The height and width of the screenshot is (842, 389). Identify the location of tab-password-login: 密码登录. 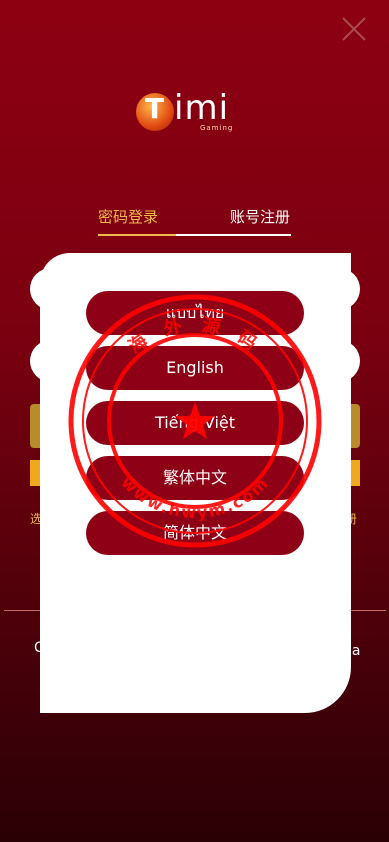
(128, 216).